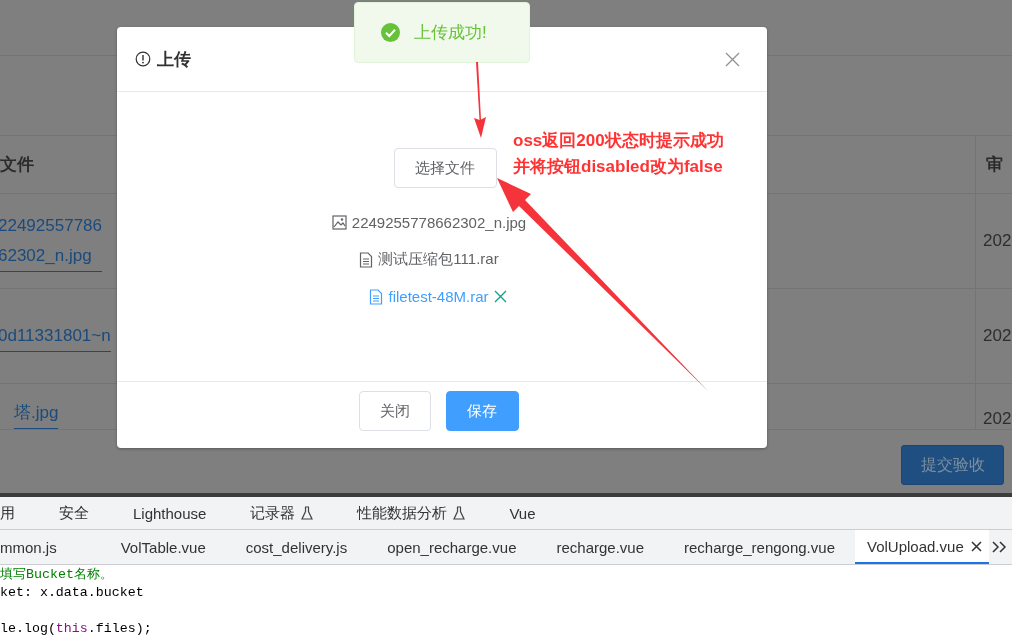 Image resolution: width=1012 pixels, height=641 pixels. Describe the element at coordinates (143, 59) in the screenshot. I see `info-icon` at that location.